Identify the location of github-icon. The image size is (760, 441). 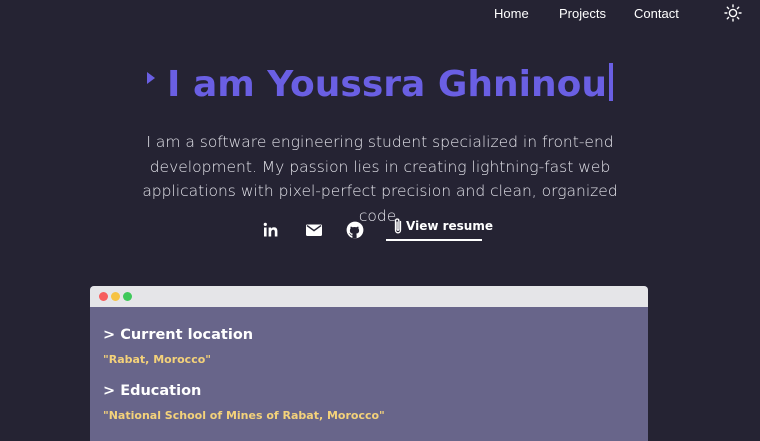
(355, 230).